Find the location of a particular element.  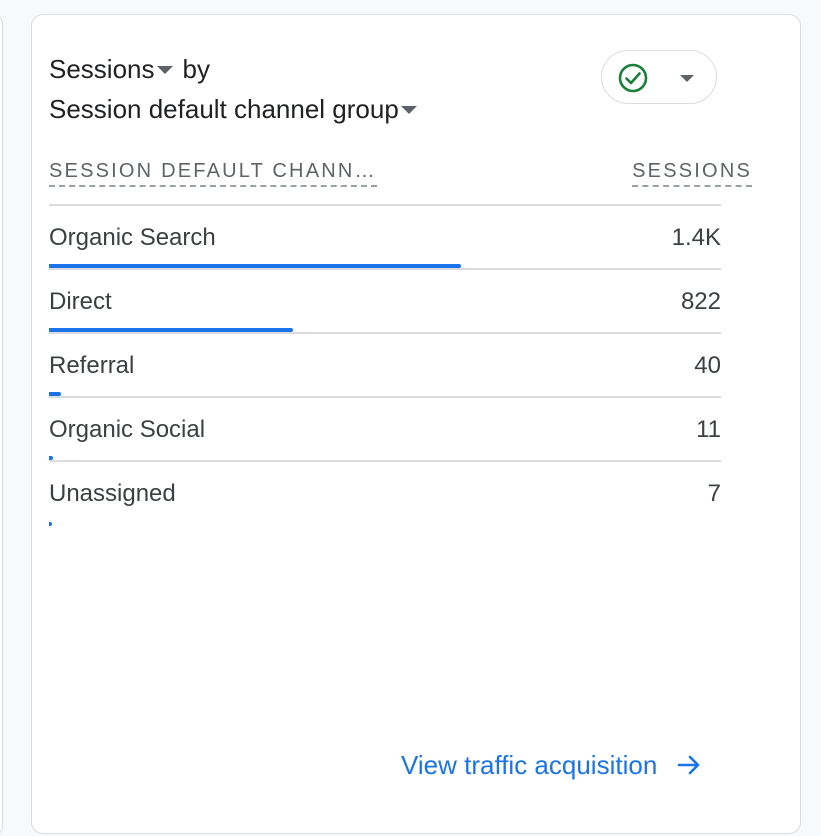

card-title-line-1: Sessions by is located at coordinates (129, 69).